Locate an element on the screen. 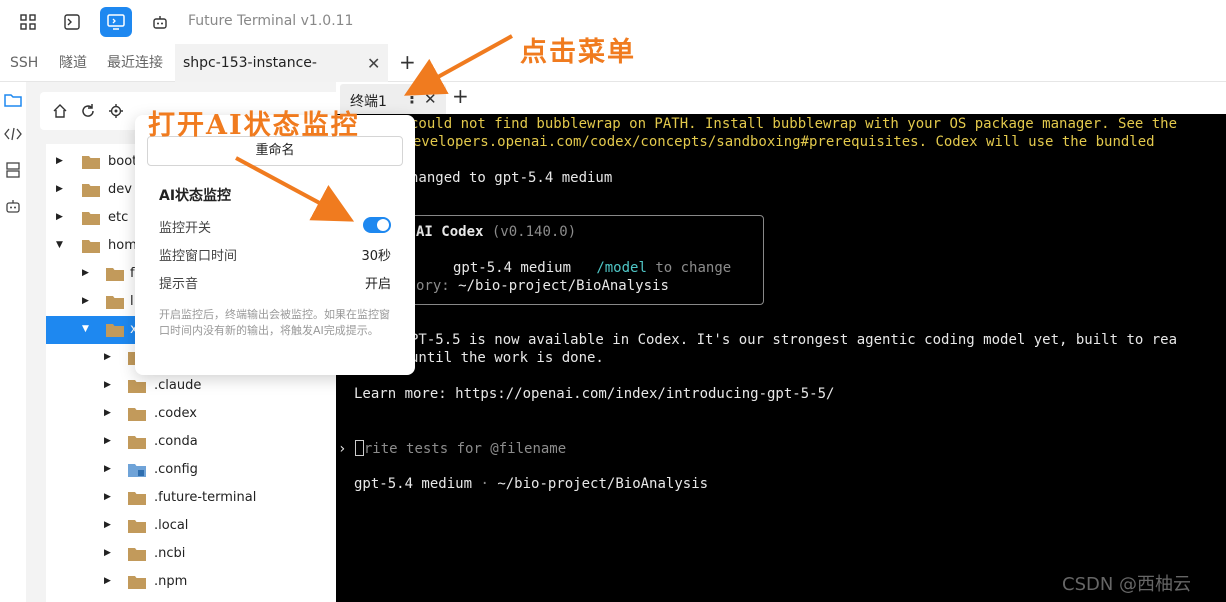 The height and width of the screenshot is (602, 1226). codex-header: AI Codex (v0.140.0) is located at coordinates (496, 232).